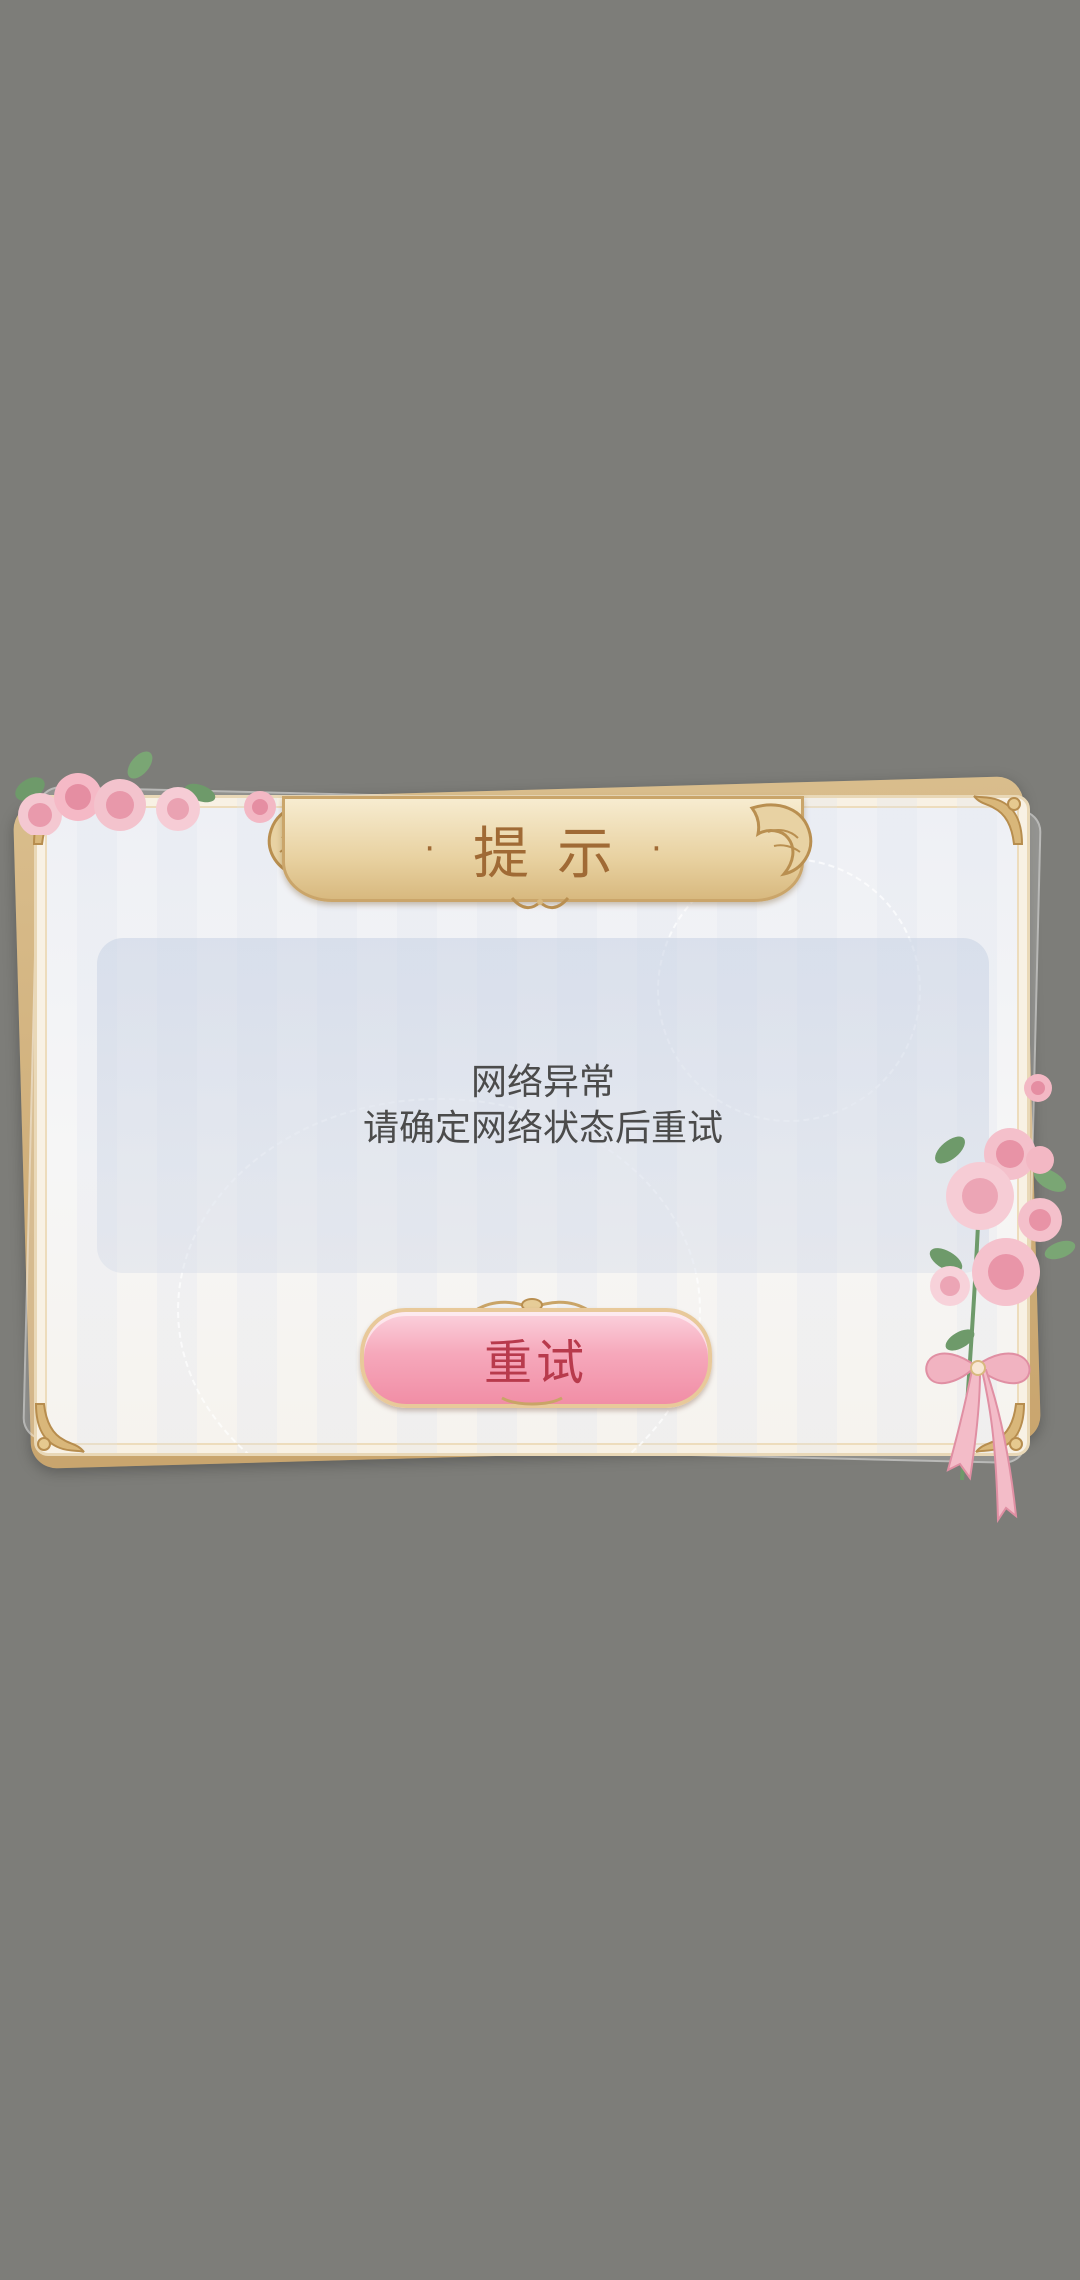 The width and height of the screenshot is (1080, 2280). I want to click on retry-button-label: 重试, so click(535, 1363).